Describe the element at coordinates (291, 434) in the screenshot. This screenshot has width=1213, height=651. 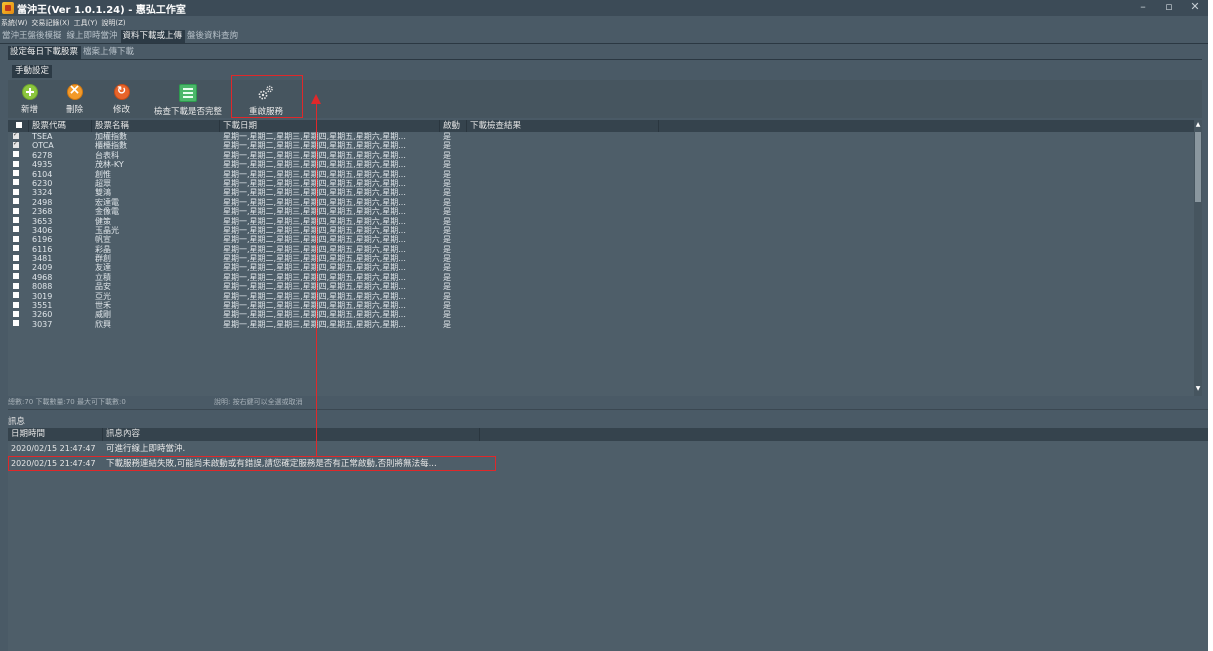
I see `col-message: 訊息內容` at that location.